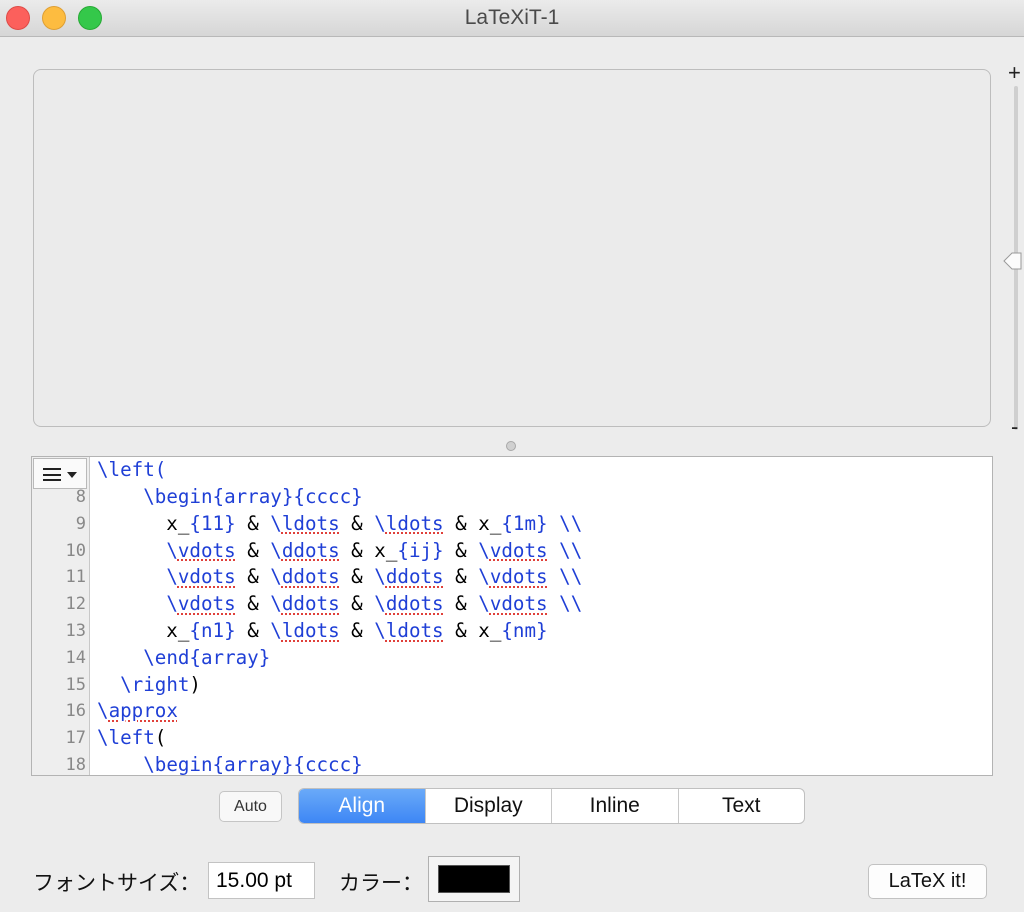 This screenshot has height=912, width=1024. What do you see at coordinates (75, 550) in the screenshot?
I see `line-number: 10` at bounding box center [75, 550].